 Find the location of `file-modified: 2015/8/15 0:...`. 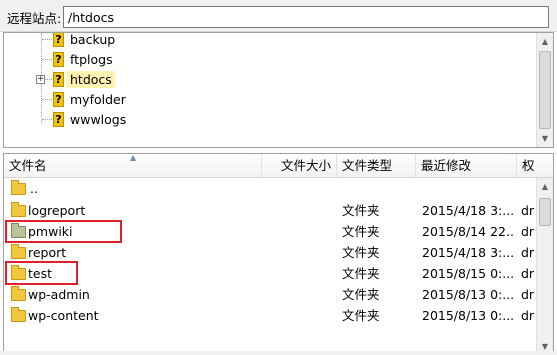

file-modified: 2015/8/15 0:... is located at coordinates (468, 273).